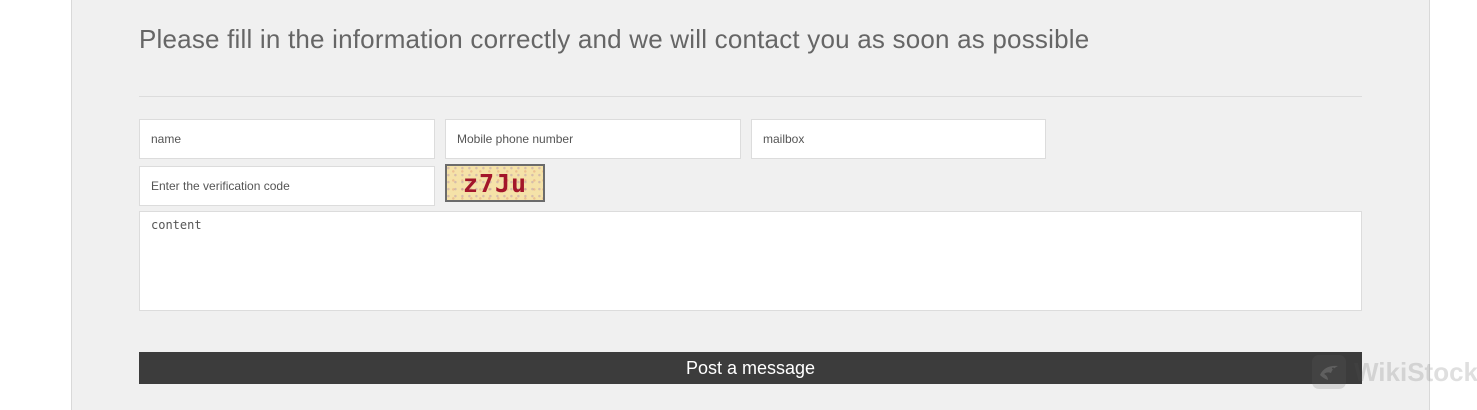 The height and width of the screenshot is (410, 1477). I want to click on captcha-text: z7Ju, so click(495, 183).